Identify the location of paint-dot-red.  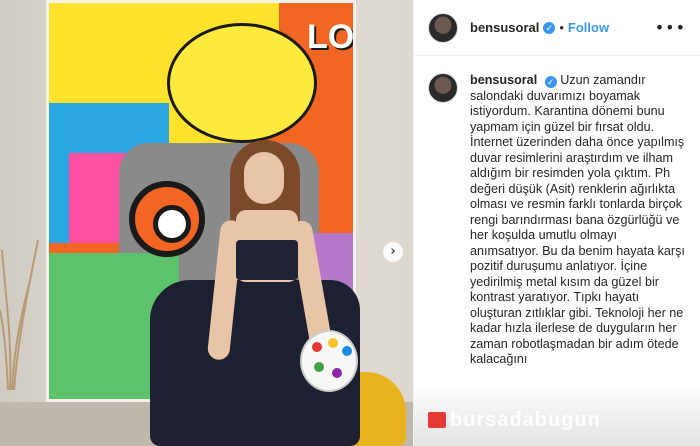
(317, 347).